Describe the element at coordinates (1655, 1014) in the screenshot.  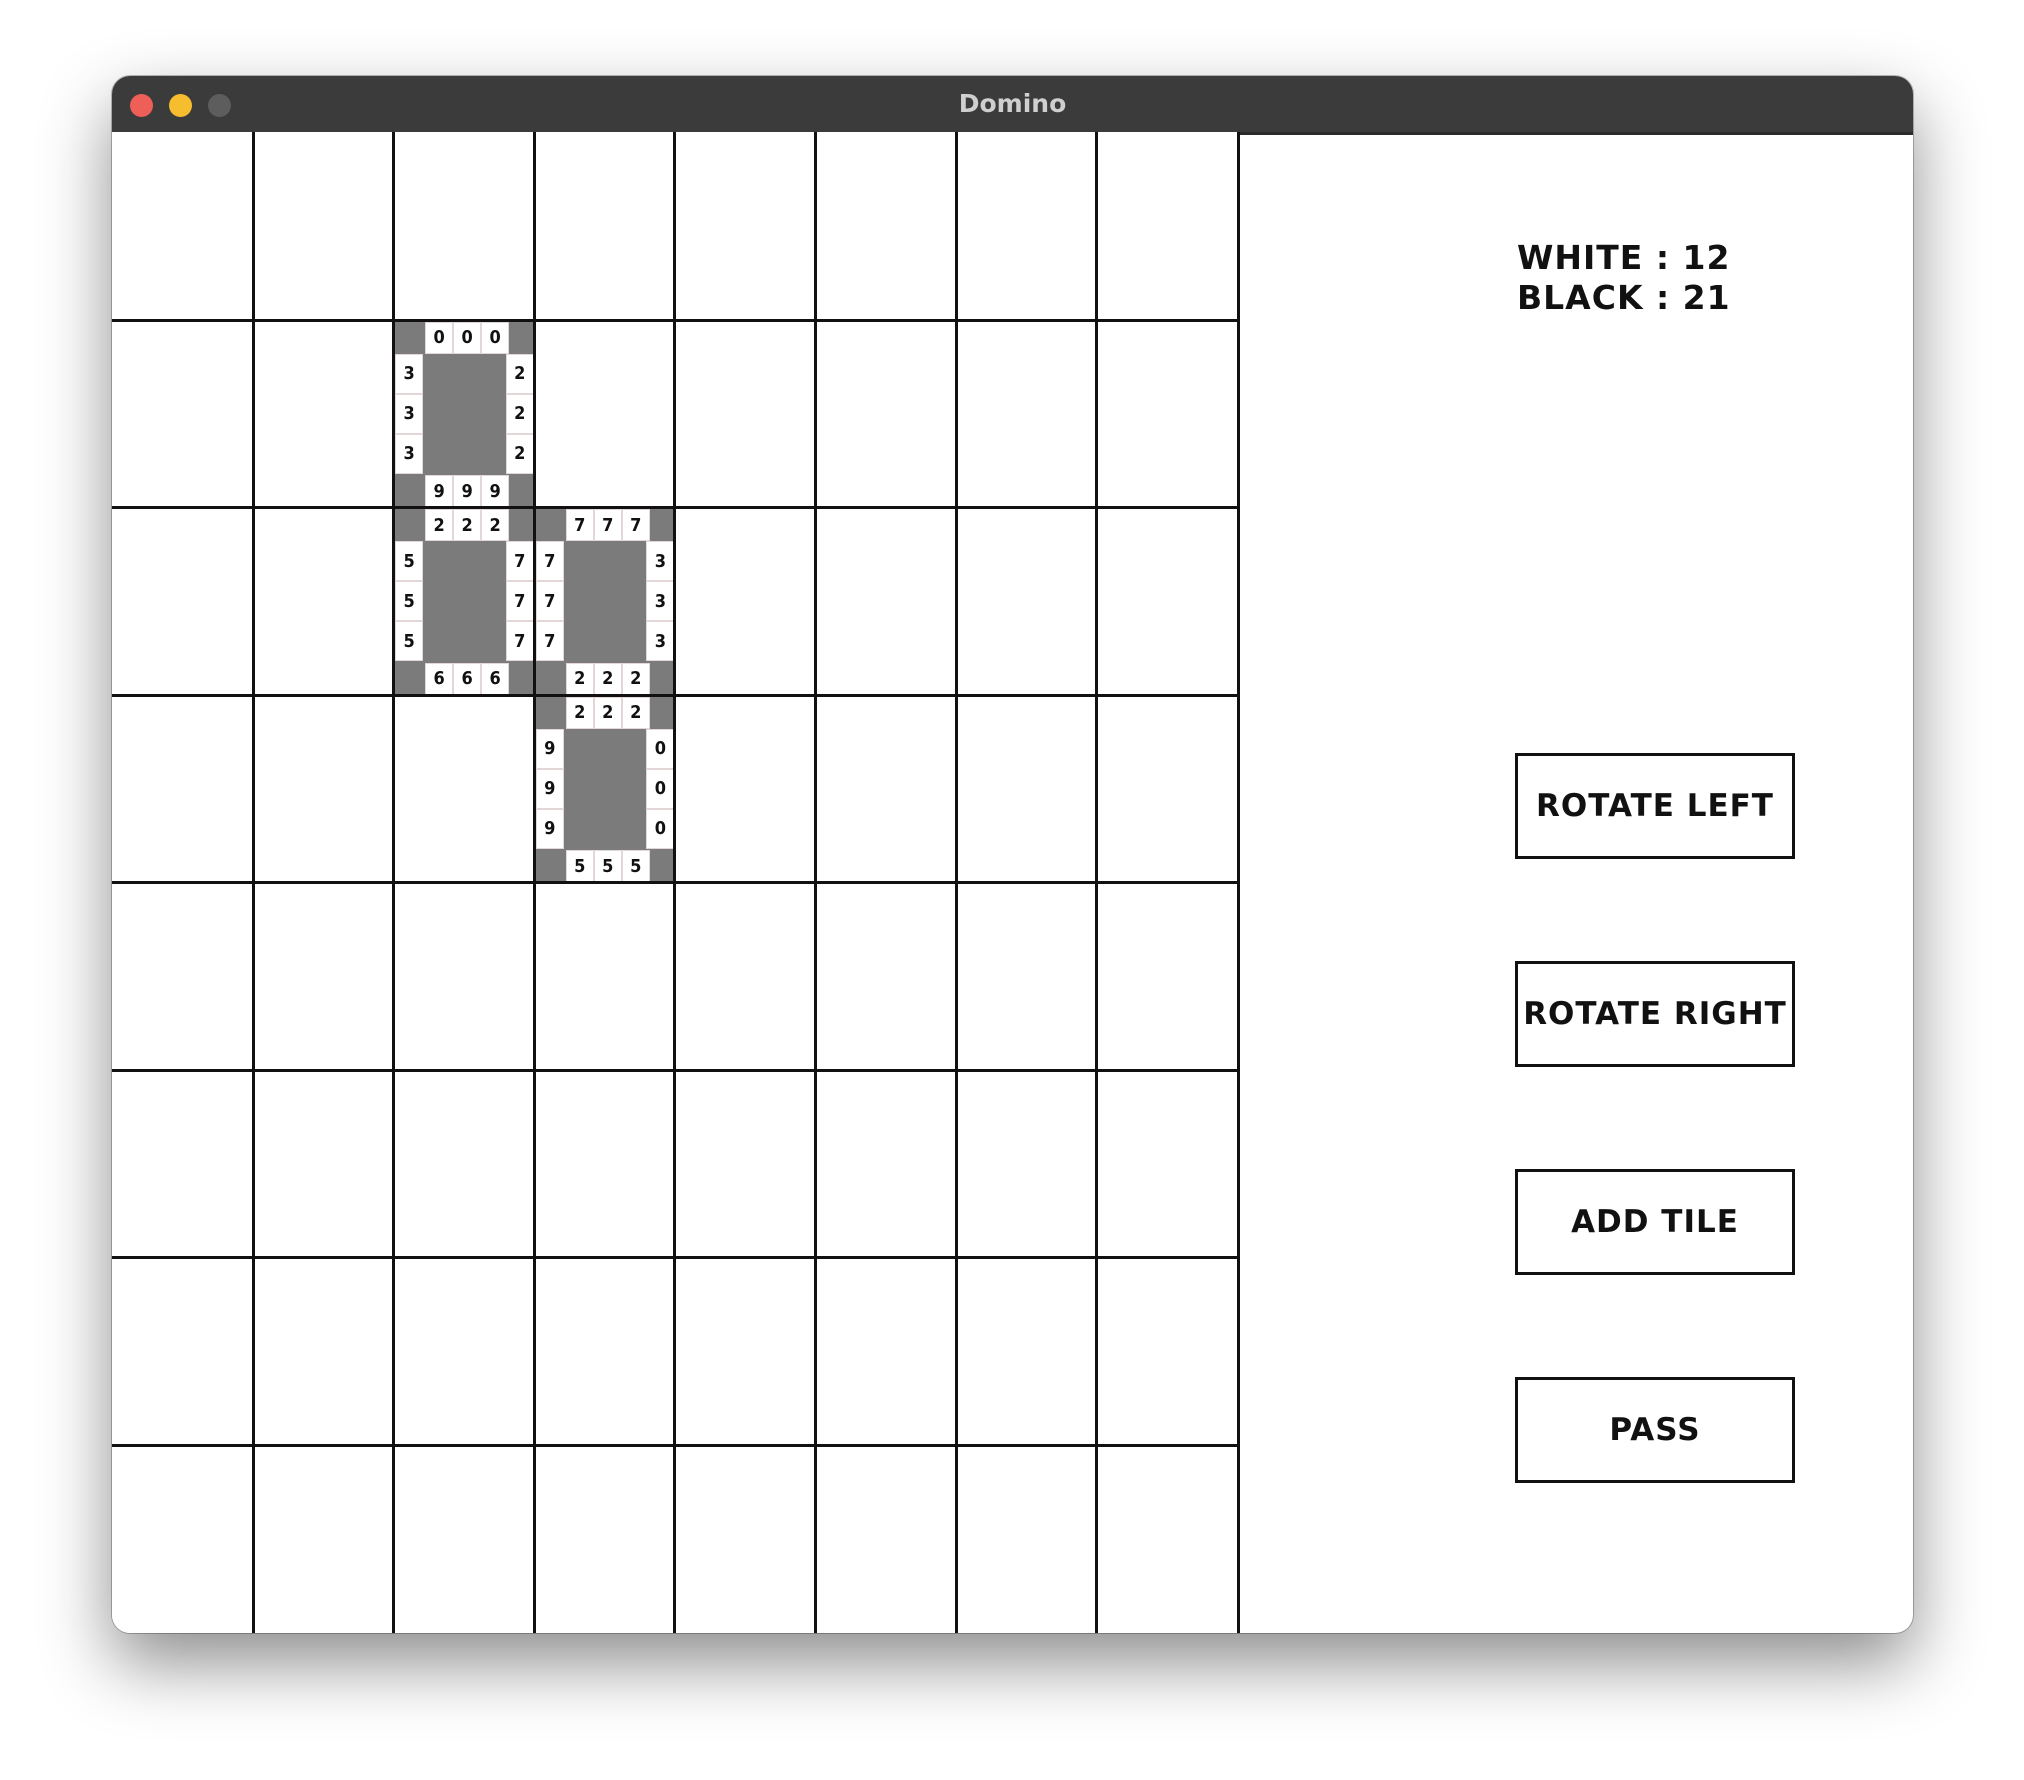
I see `rotate-right-button: ROTATE RIGHT` at that location.